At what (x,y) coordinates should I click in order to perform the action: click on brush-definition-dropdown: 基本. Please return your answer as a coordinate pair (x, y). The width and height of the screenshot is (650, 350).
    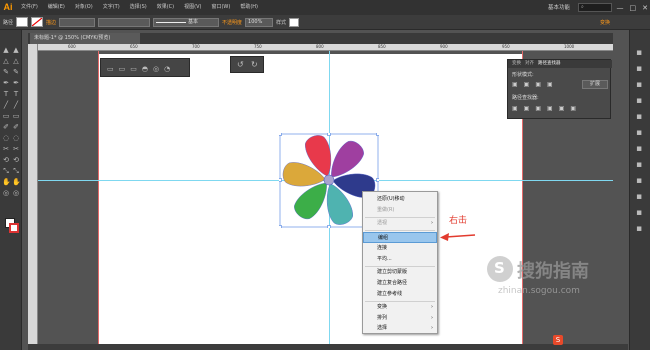
    Looking at the image, I should click on (186, 22).